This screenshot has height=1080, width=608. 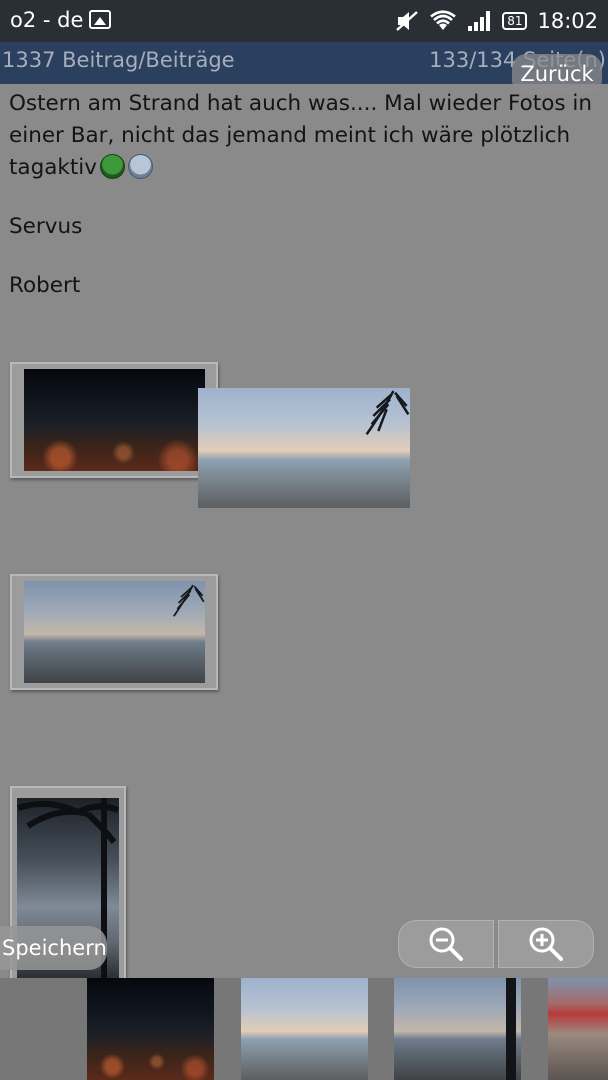 I want to click on wifi-icon, so click(x=443, y=20).